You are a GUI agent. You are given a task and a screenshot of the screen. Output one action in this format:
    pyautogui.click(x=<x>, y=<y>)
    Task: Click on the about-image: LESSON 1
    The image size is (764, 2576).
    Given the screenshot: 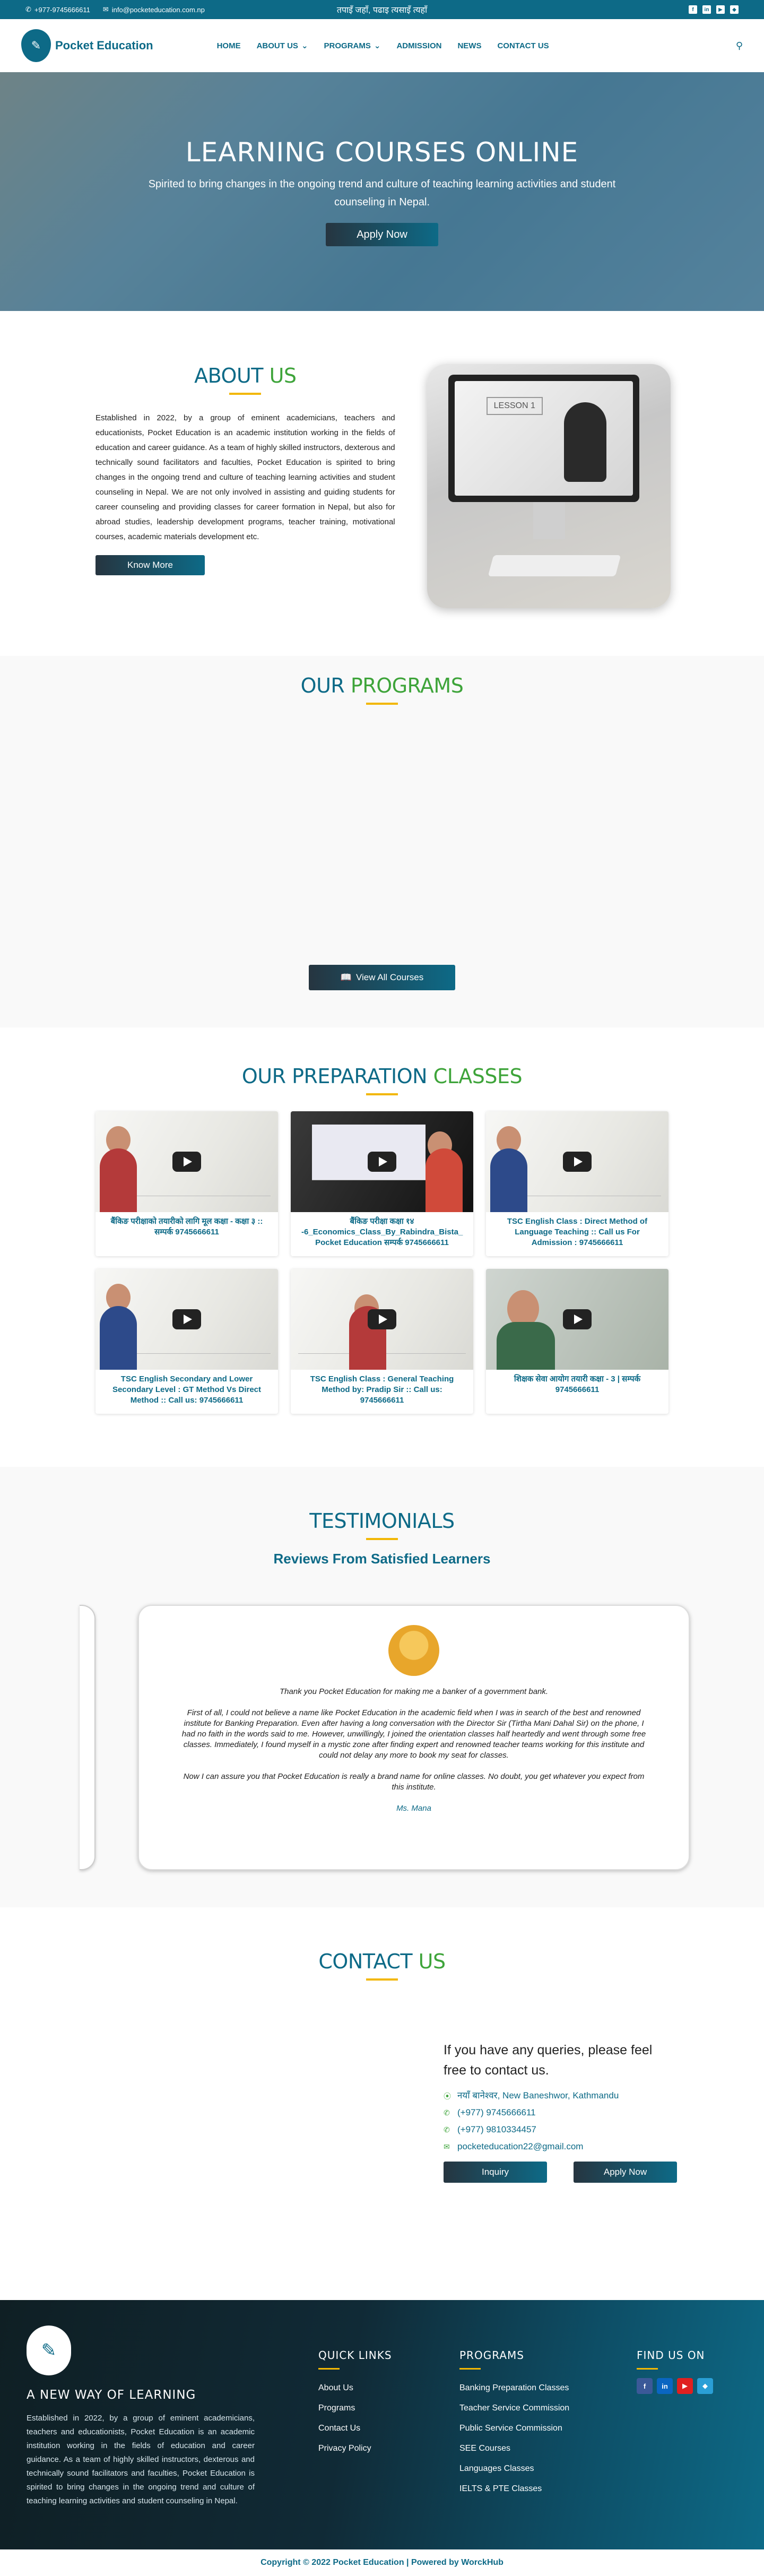 What is the action you would take?
    pyautogui.click(x=549, y=486)
    